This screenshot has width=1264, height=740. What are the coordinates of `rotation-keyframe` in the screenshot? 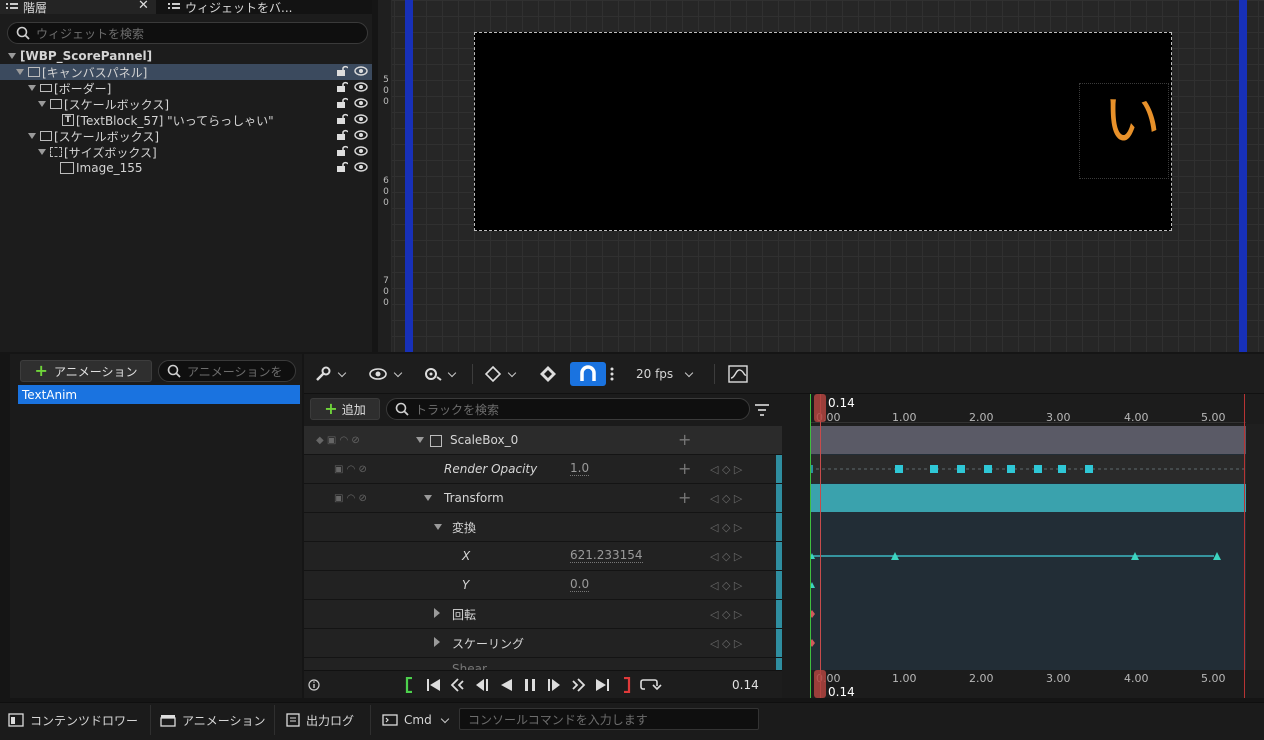 It's located at (815, 614).